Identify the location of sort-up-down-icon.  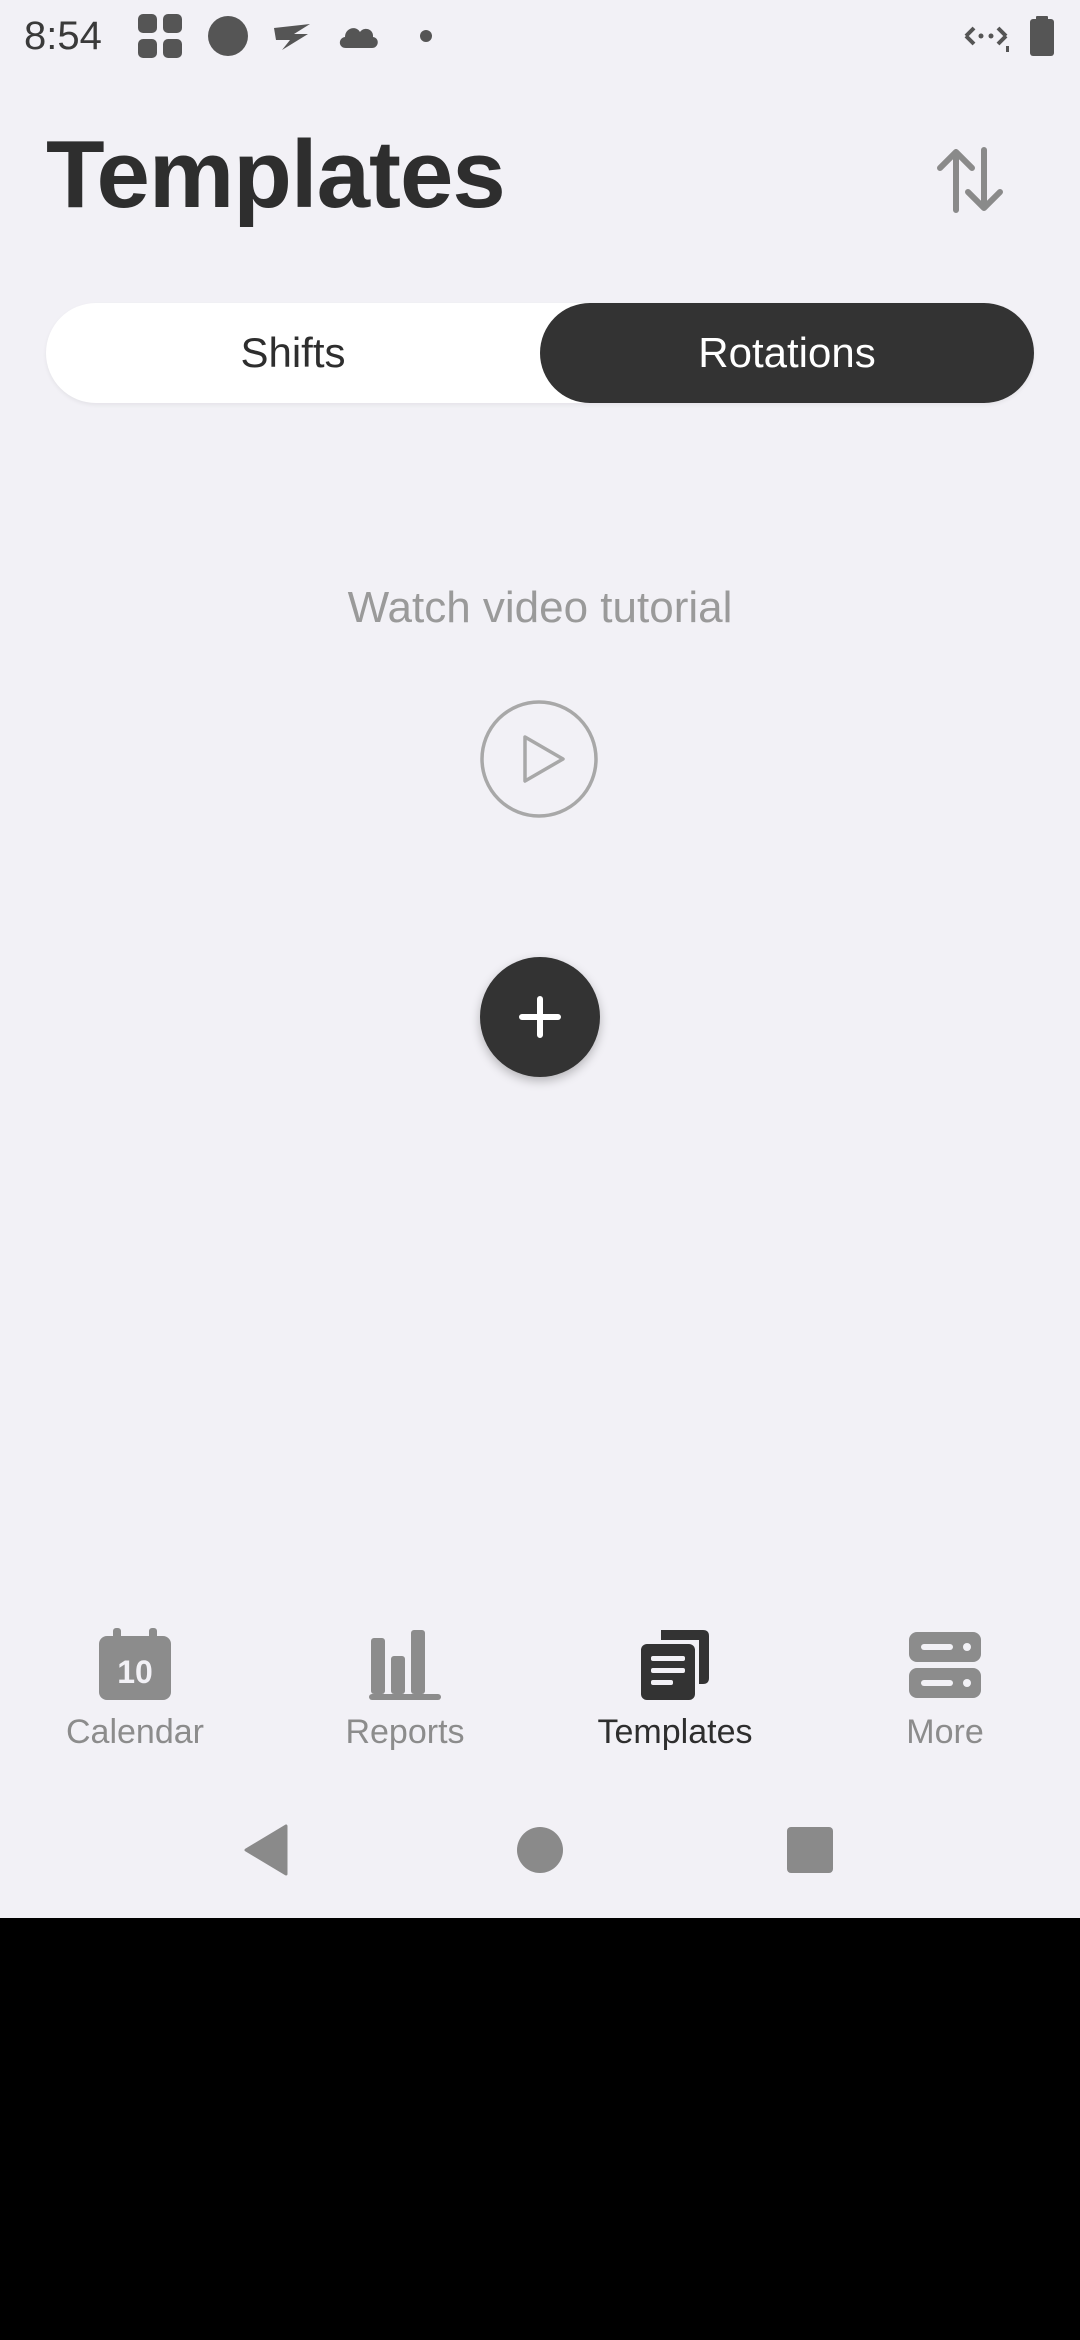
(970, 180).